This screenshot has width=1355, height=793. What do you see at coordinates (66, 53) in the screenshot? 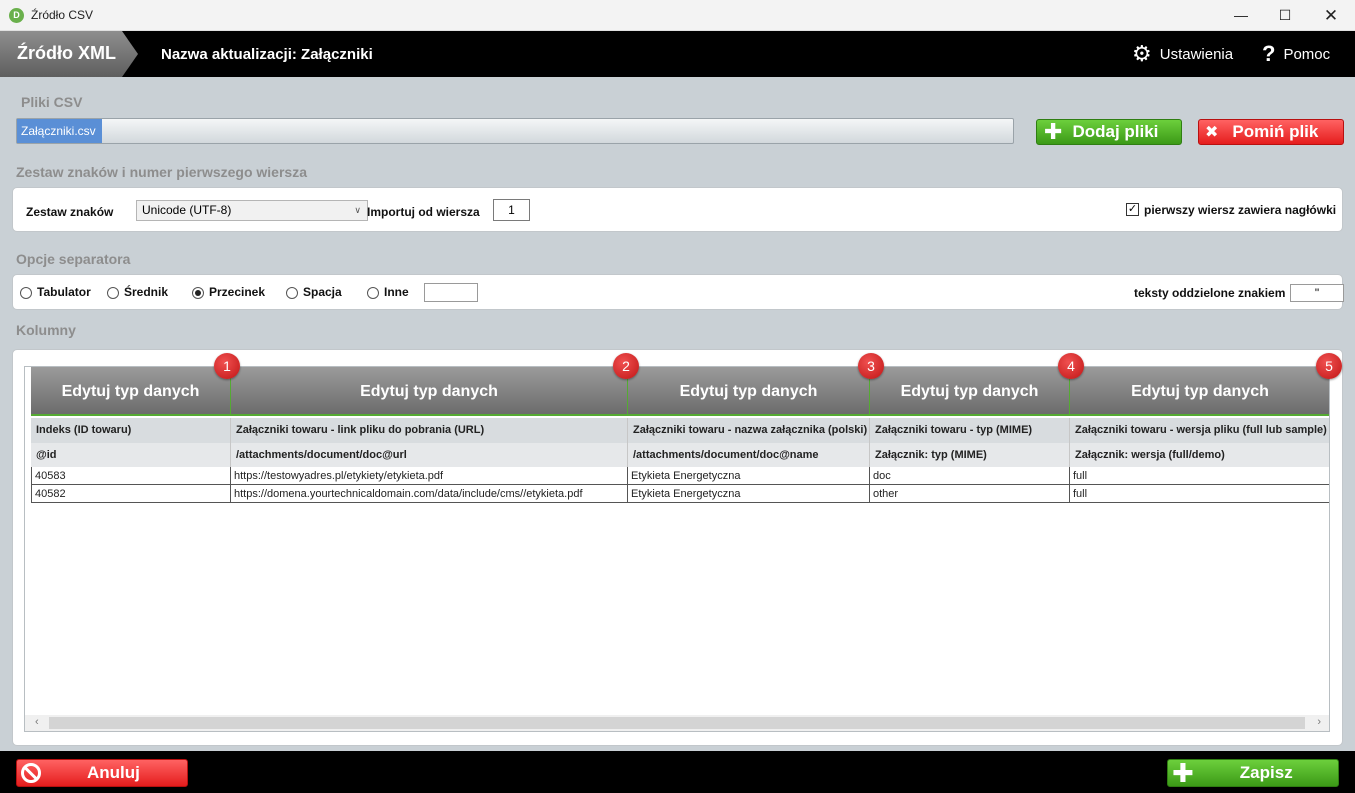
I see `xml-source-tab-label: Źródło XML` at bounding box center [66, 53].